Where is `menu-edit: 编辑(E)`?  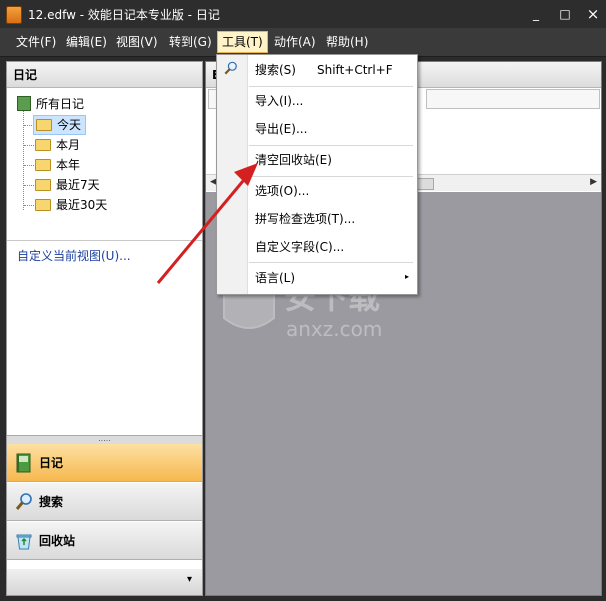 menu-edit: 编辑(E) is located at coordinates (86, 42).